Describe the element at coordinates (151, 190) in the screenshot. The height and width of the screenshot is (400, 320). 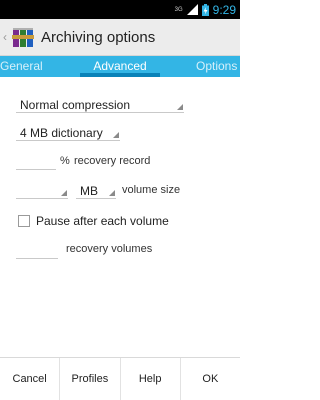
I see `volume-size-label: volume size` at that location.